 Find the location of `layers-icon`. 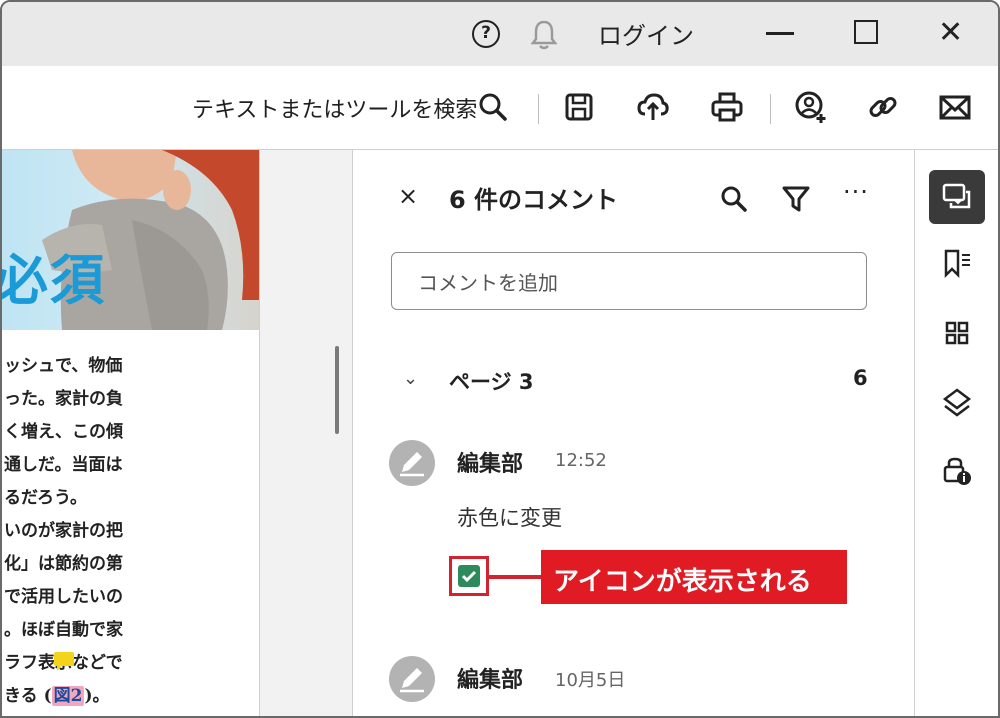

layers-icon is located at coordinates (957, 403).